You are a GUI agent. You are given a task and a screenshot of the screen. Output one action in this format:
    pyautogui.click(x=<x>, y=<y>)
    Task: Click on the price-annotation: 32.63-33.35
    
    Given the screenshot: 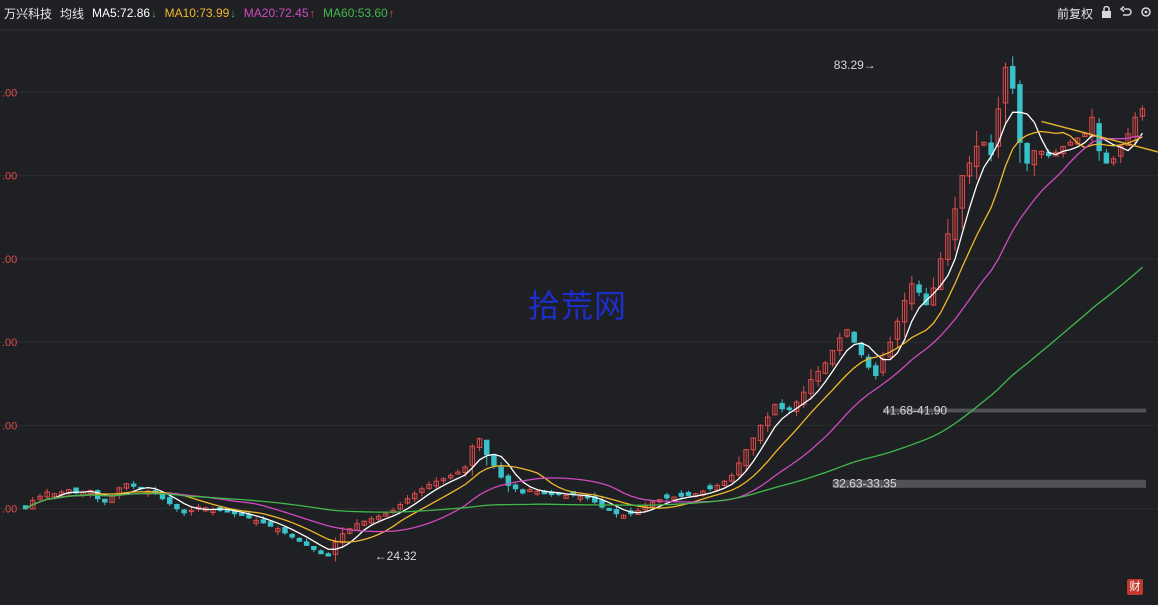 What is the action you would take?
    pyautogui.click(x=865, y=484)
    